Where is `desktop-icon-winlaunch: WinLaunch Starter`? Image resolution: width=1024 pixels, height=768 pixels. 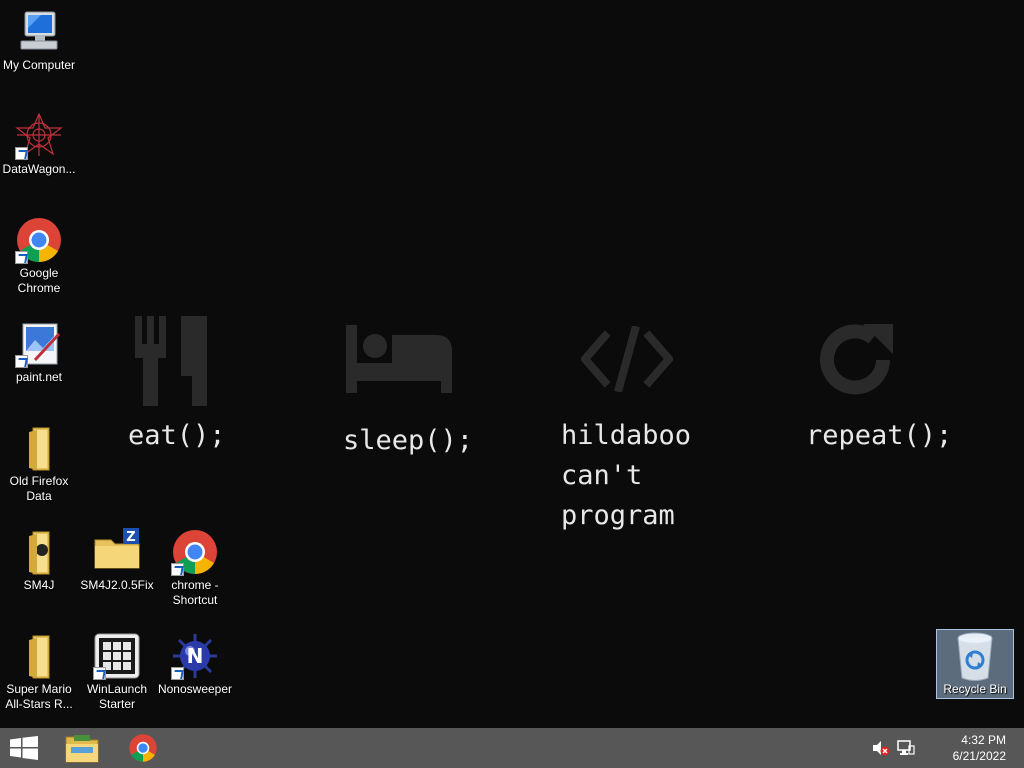 desktop-icon-winlaunch: WinLaunch Starter is located at coordinates (117, 672).